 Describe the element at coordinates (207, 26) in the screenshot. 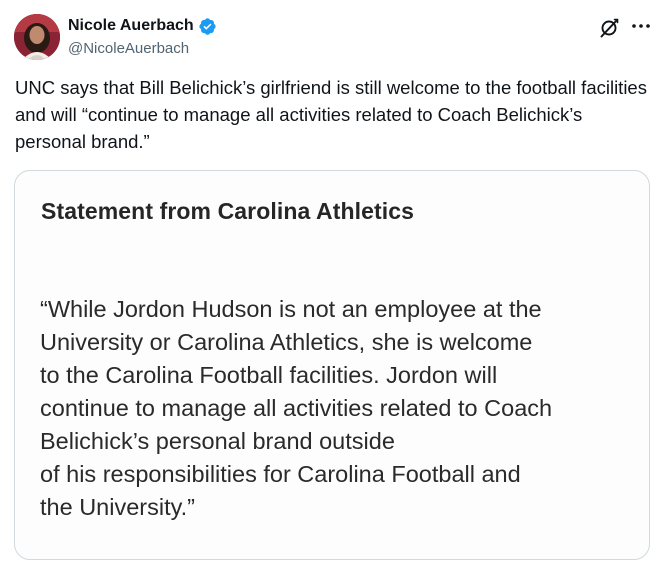

I see `verified-badge-icon` at that location.